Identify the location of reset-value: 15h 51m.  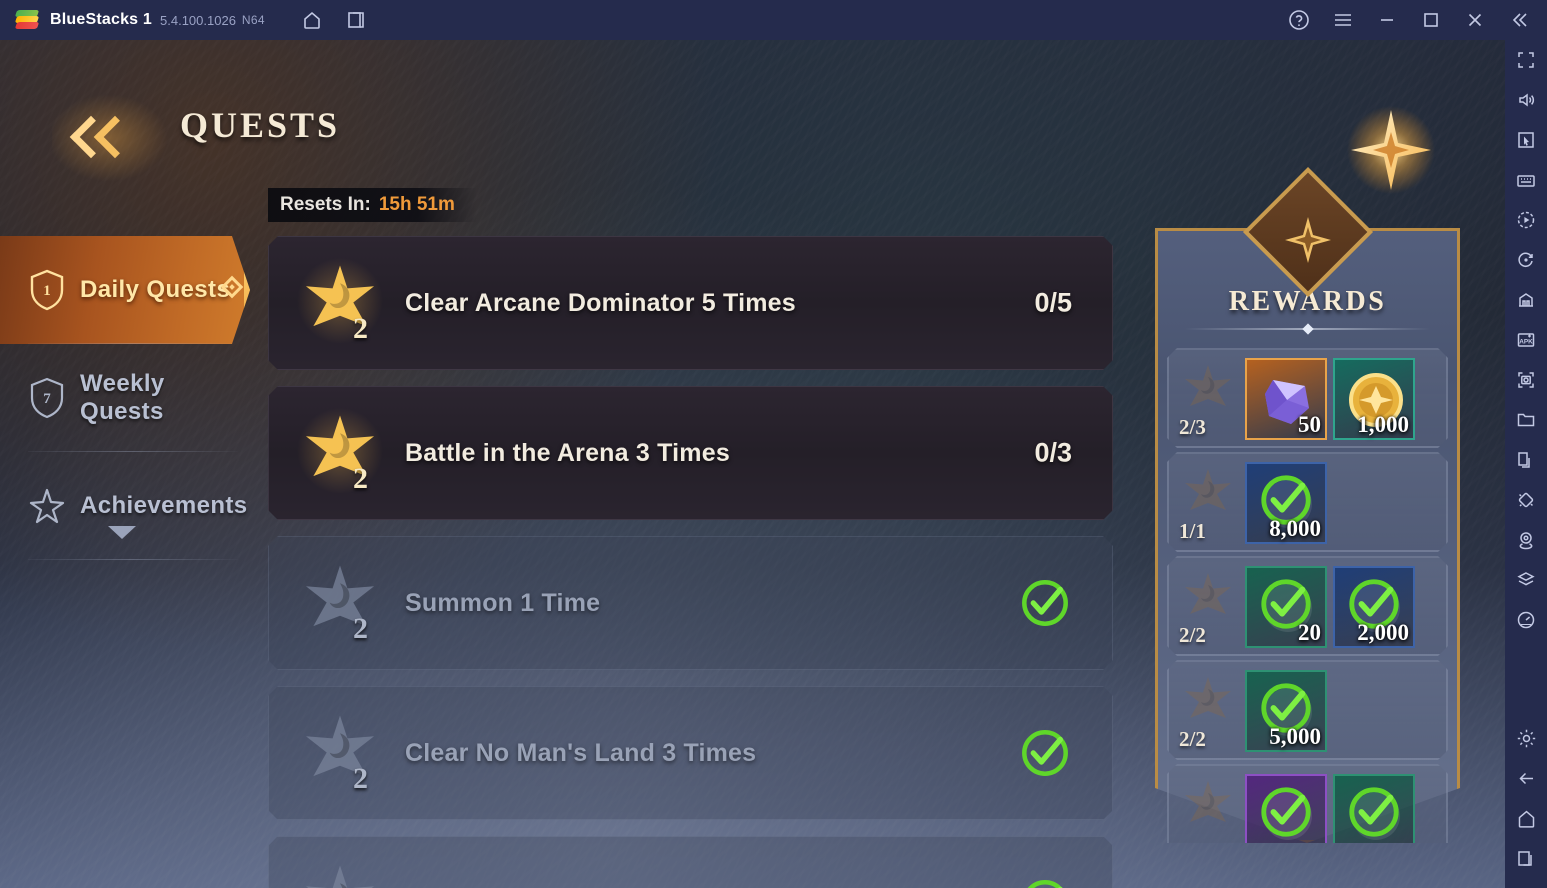
(416, 204).